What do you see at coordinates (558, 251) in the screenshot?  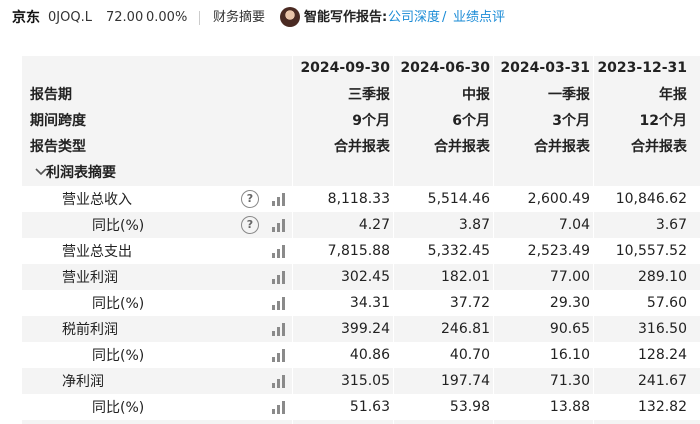 I see `cell-value: 2,523.49` at bounding box center [558, 251].